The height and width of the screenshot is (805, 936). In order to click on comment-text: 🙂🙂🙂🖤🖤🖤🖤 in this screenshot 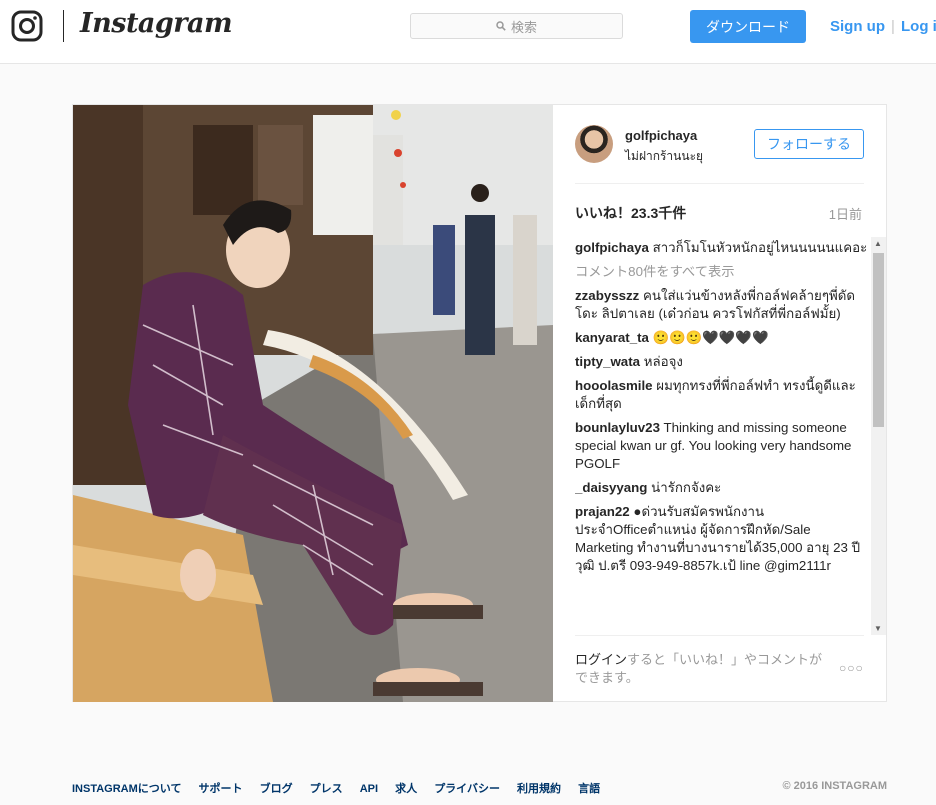, I will do `click(710, 337)`.